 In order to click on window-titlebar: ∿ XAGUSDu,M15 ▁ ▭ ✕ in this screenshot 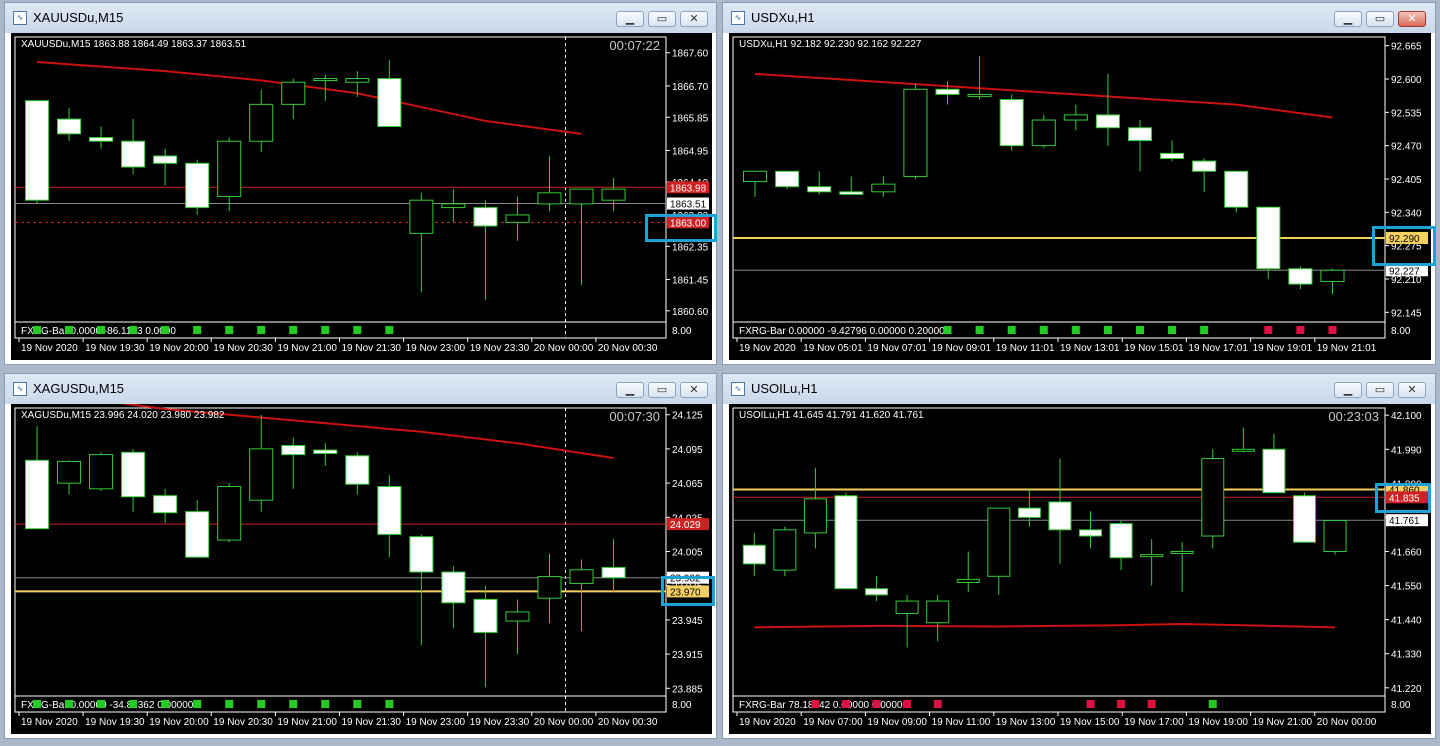, I will do `click(360, 389)`.